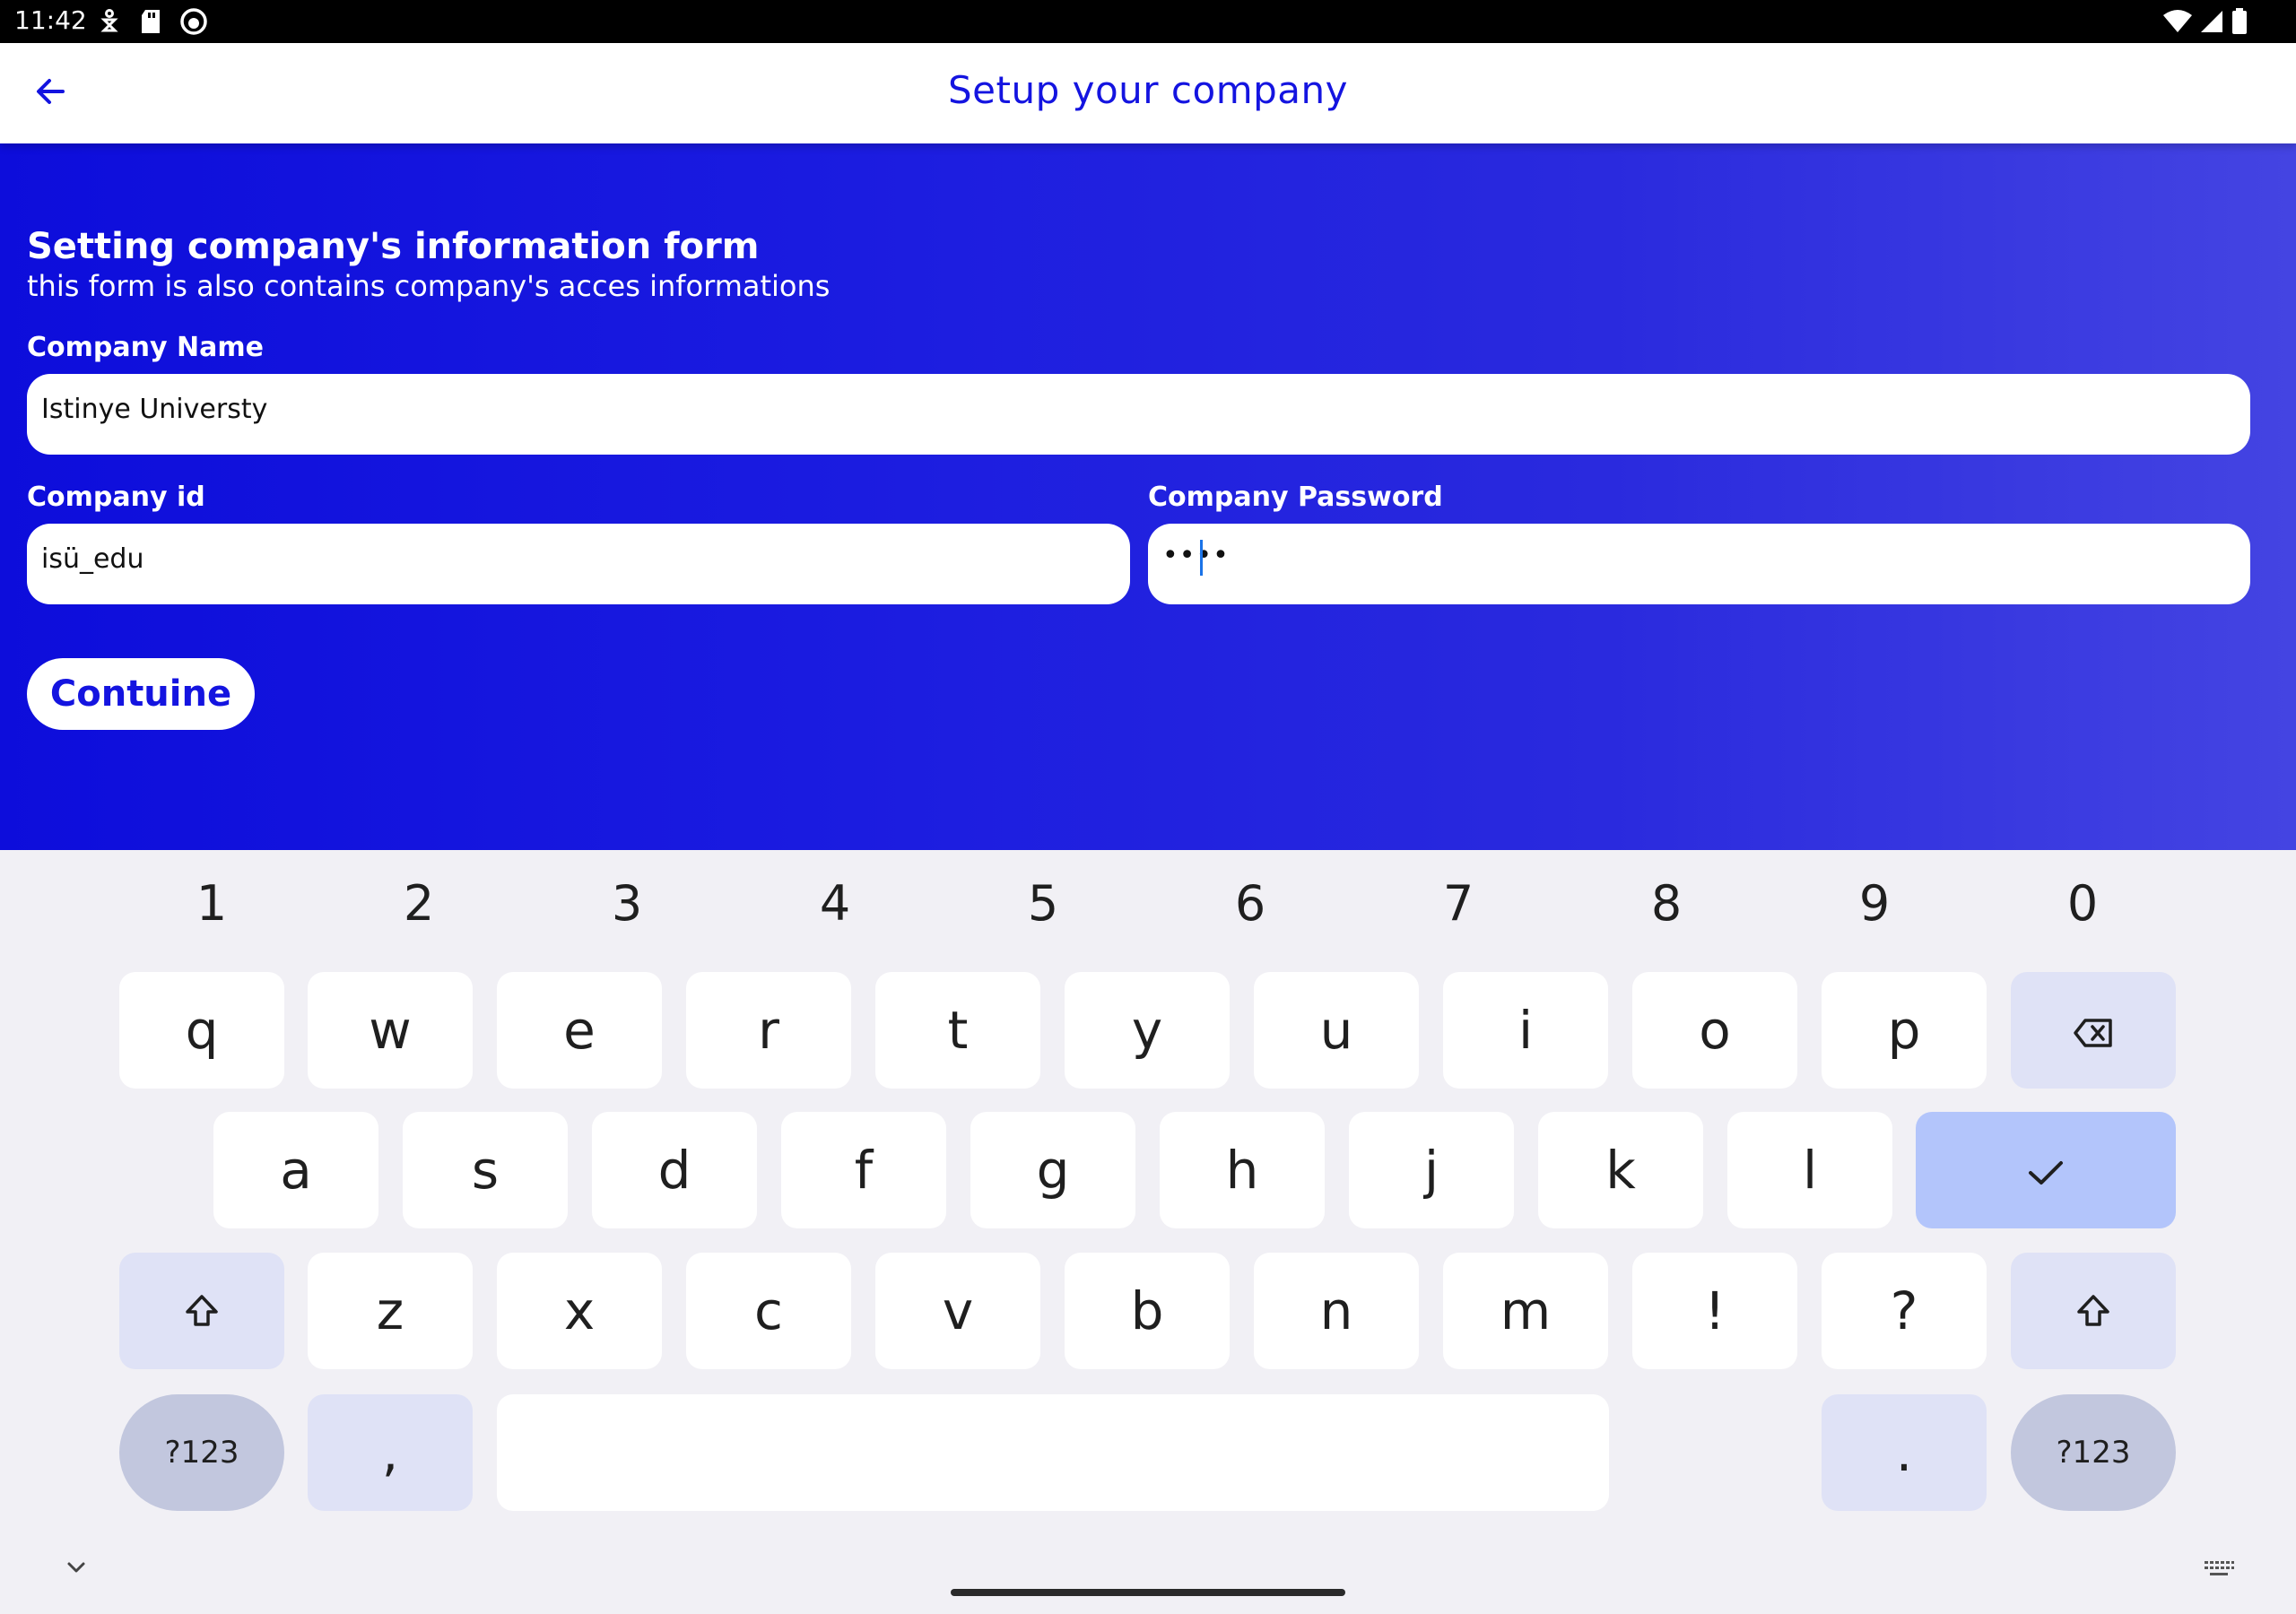  Describe the element at coordinates (1148, 1592) in the screenshot. I see `navigation-handle` at that location.